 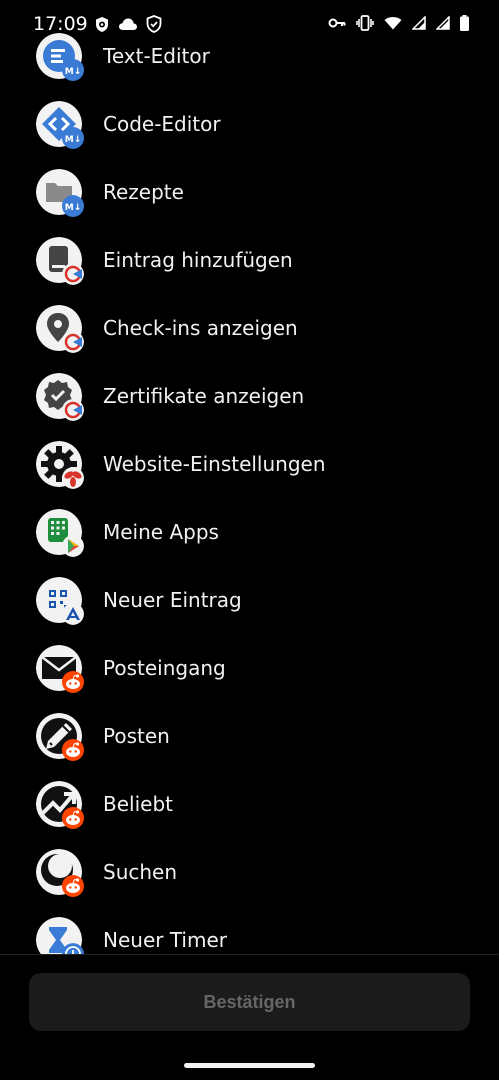 I want to click on list-item-meine-apps: Meine Apps, so click(x=249, y=532).